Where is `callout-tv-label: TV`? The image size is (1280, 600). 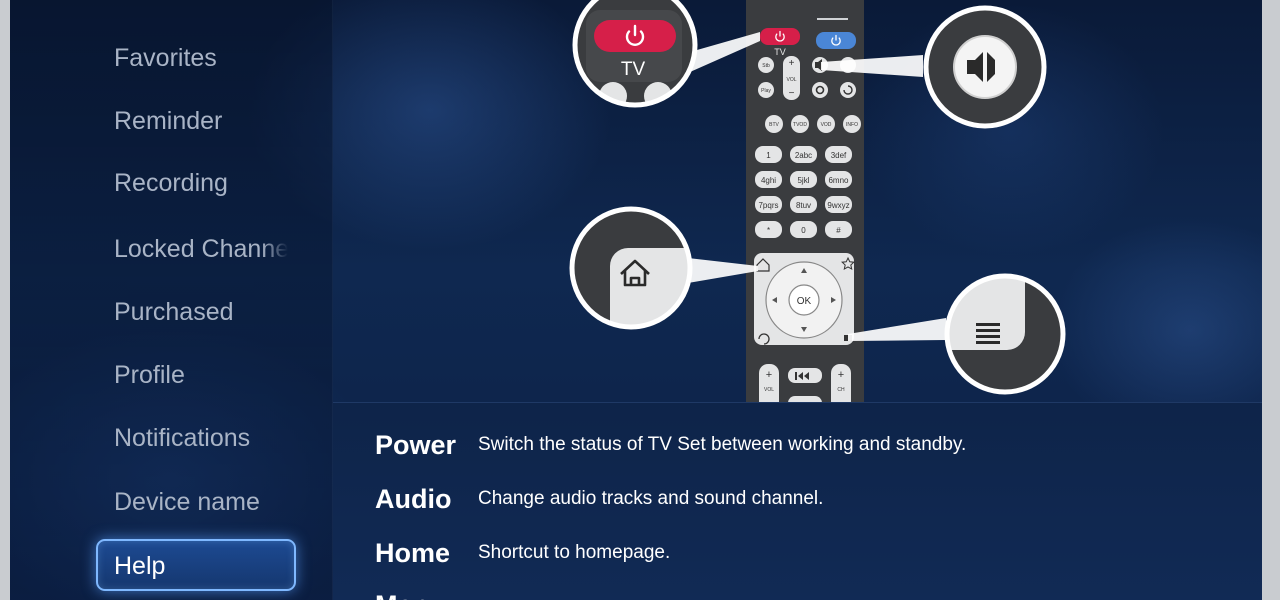
callout-tv-label: TV is located at coordinates (633, 69).